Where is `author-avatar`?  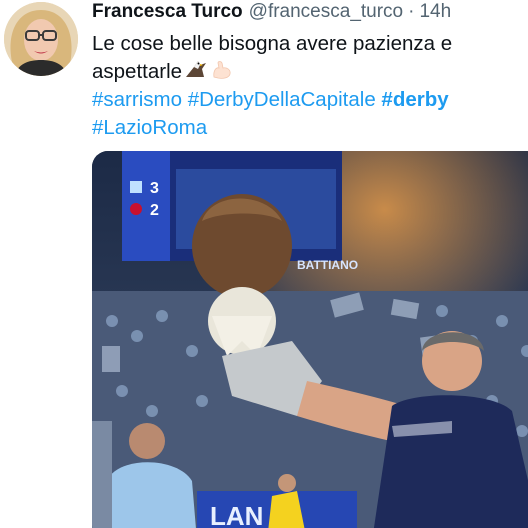
author-avatar is located at coordinates (41, 39).